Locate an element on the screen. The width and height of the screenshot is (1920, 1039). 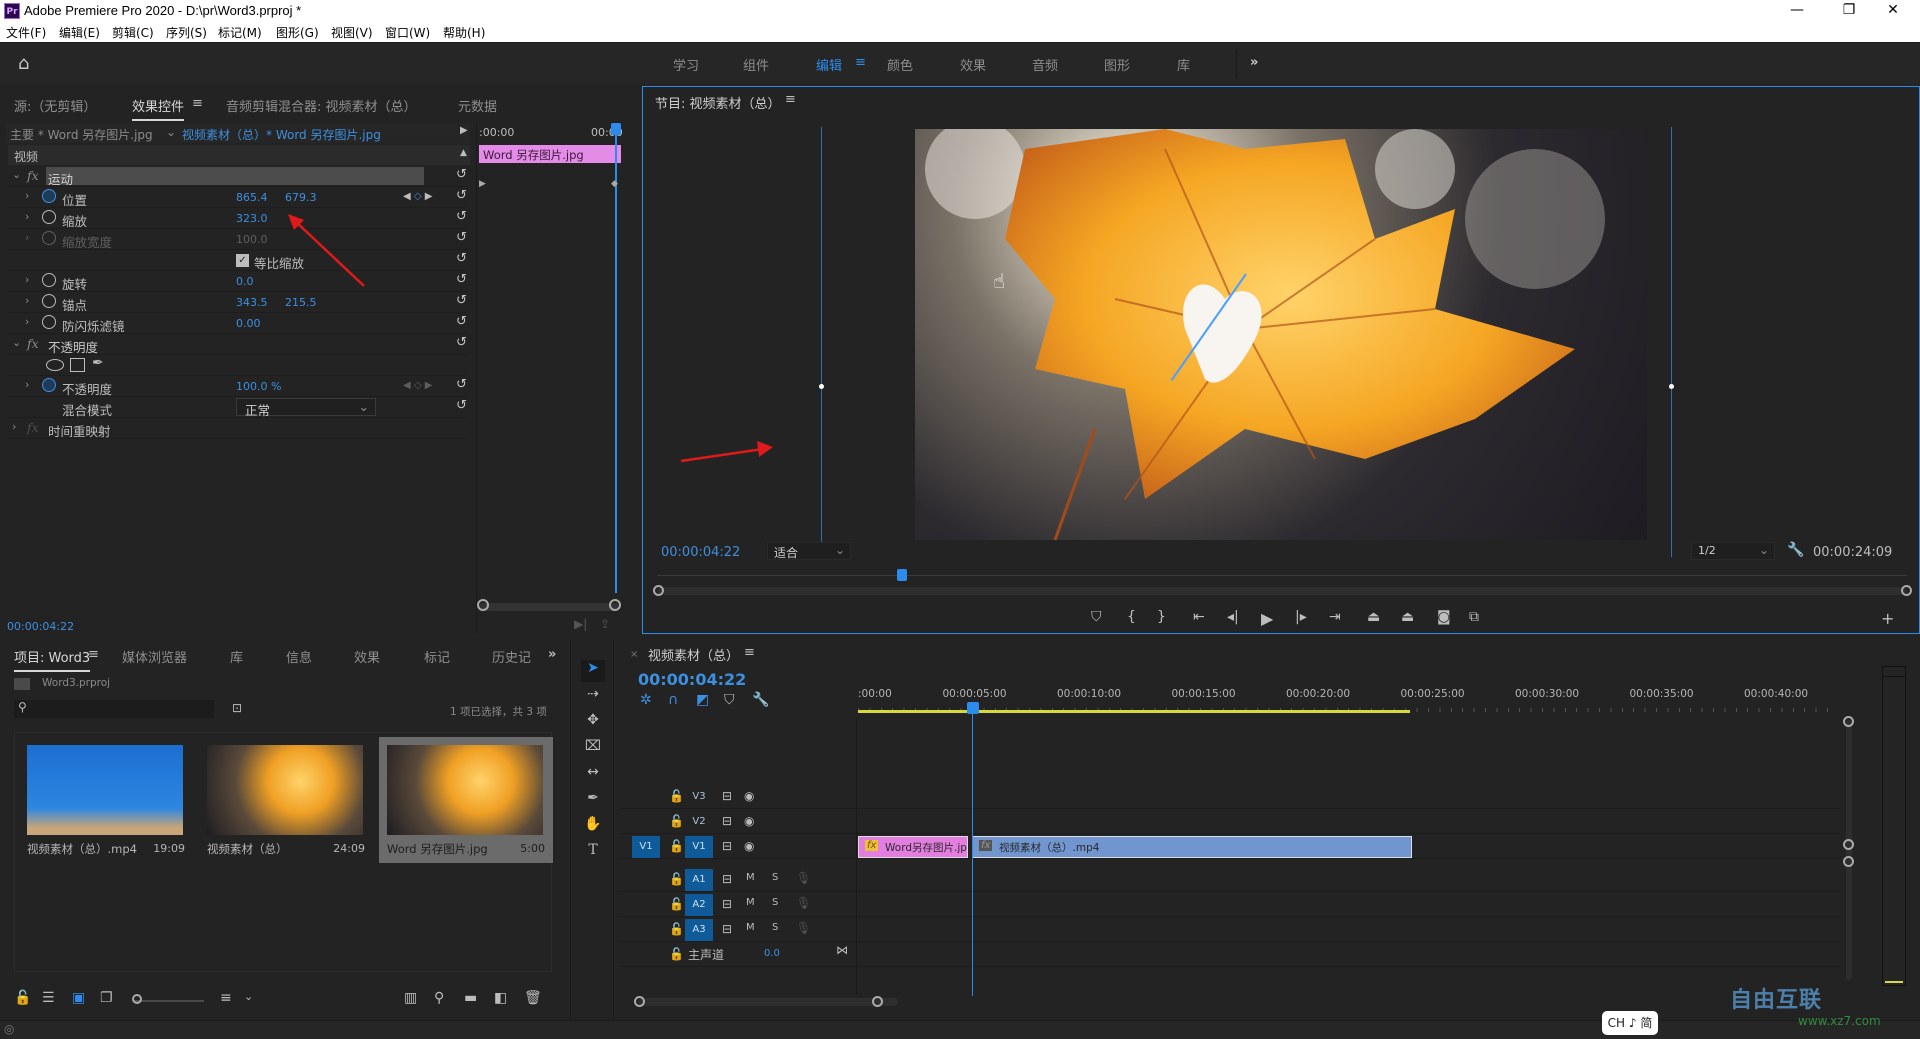
audio-track: 🔓 A3 ⊟ M S 🎙 is located at coordinates (1230, 930).